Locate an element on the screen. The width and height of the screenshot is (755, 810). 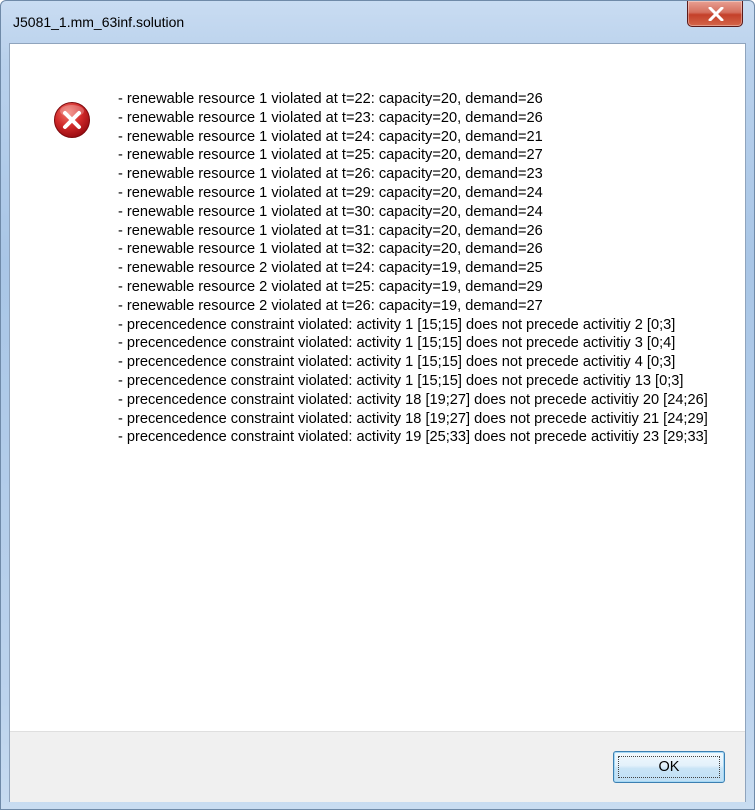
ok-label: OK is located at coordinates (669, 767).